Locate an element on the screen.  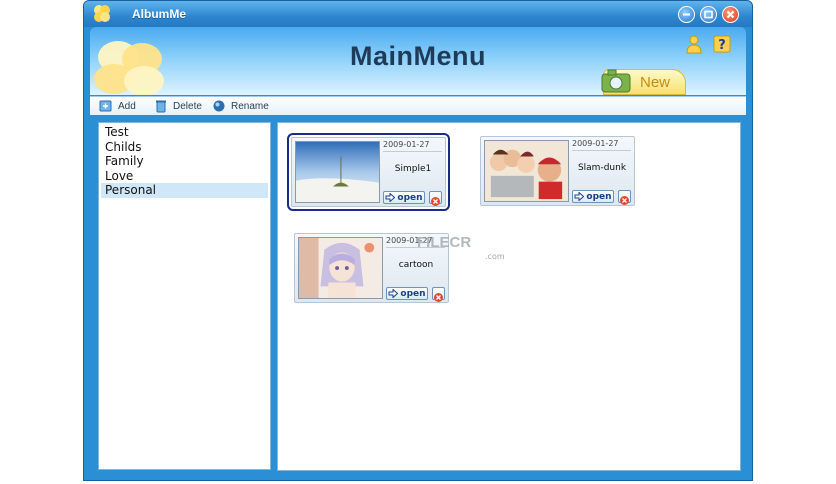
close-button is located at coordinates (730, 14).